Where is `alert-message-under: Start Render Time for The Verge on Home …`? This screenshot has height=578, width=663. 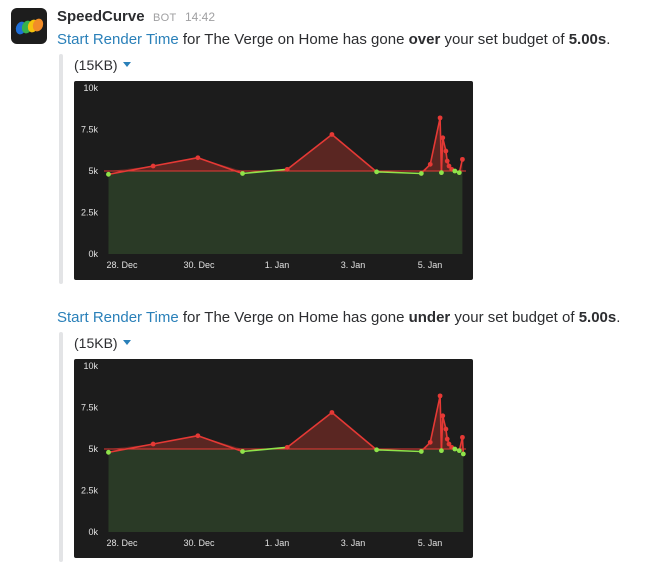
alert-message-under: Start Render Time for The Verge on Home … is located at coordinates (339, 317).